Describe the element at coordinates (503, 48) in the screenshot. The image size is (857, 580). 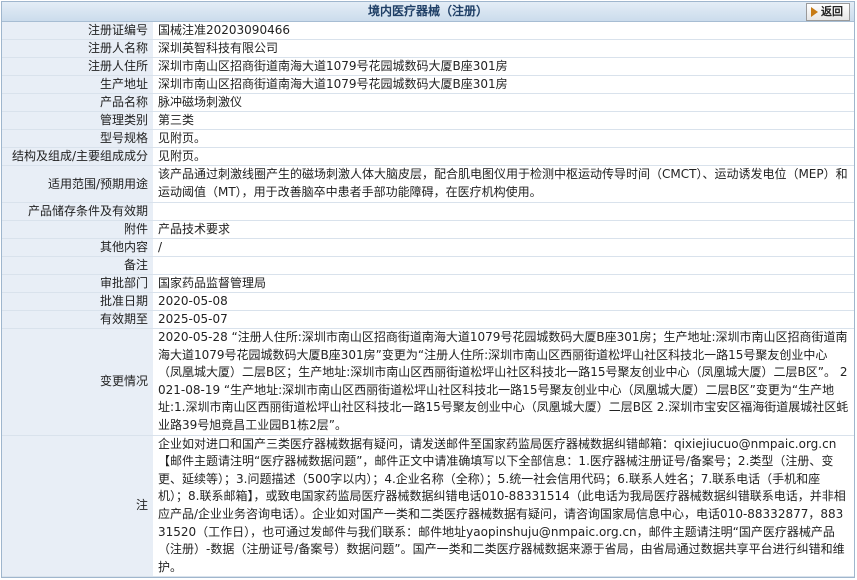
I see `field-value: 深圳英智科技有限公司` at that location.